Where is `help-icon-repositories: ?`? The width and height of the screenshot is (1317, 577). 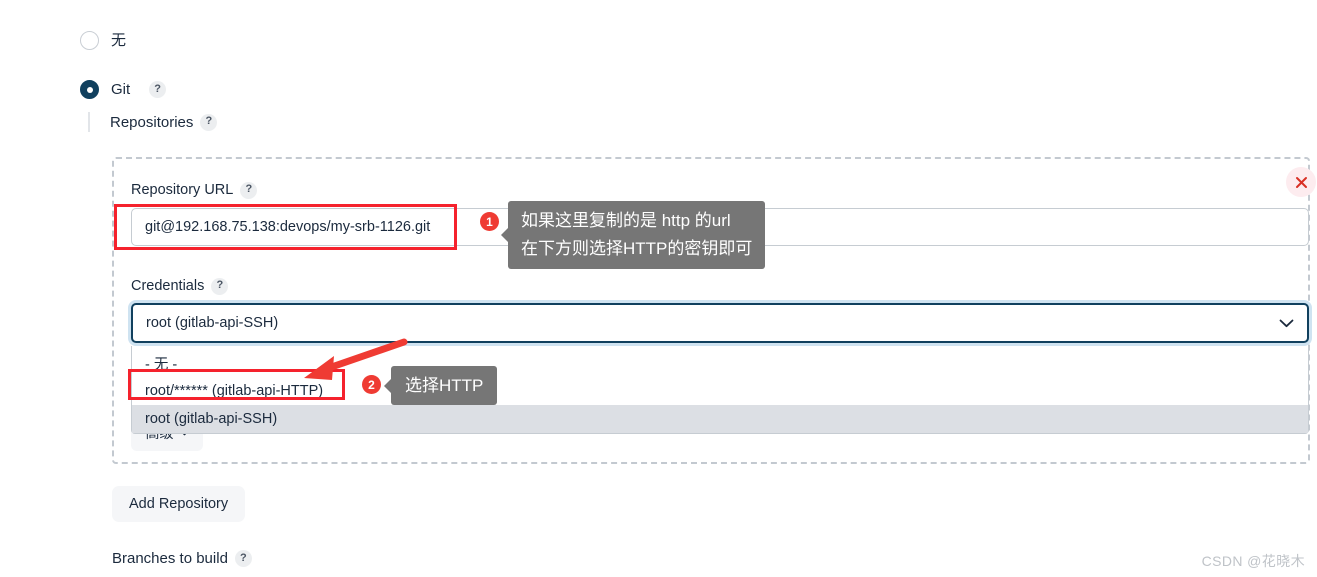
help-icon-repositories: ? is located at coordinates (209, 122).